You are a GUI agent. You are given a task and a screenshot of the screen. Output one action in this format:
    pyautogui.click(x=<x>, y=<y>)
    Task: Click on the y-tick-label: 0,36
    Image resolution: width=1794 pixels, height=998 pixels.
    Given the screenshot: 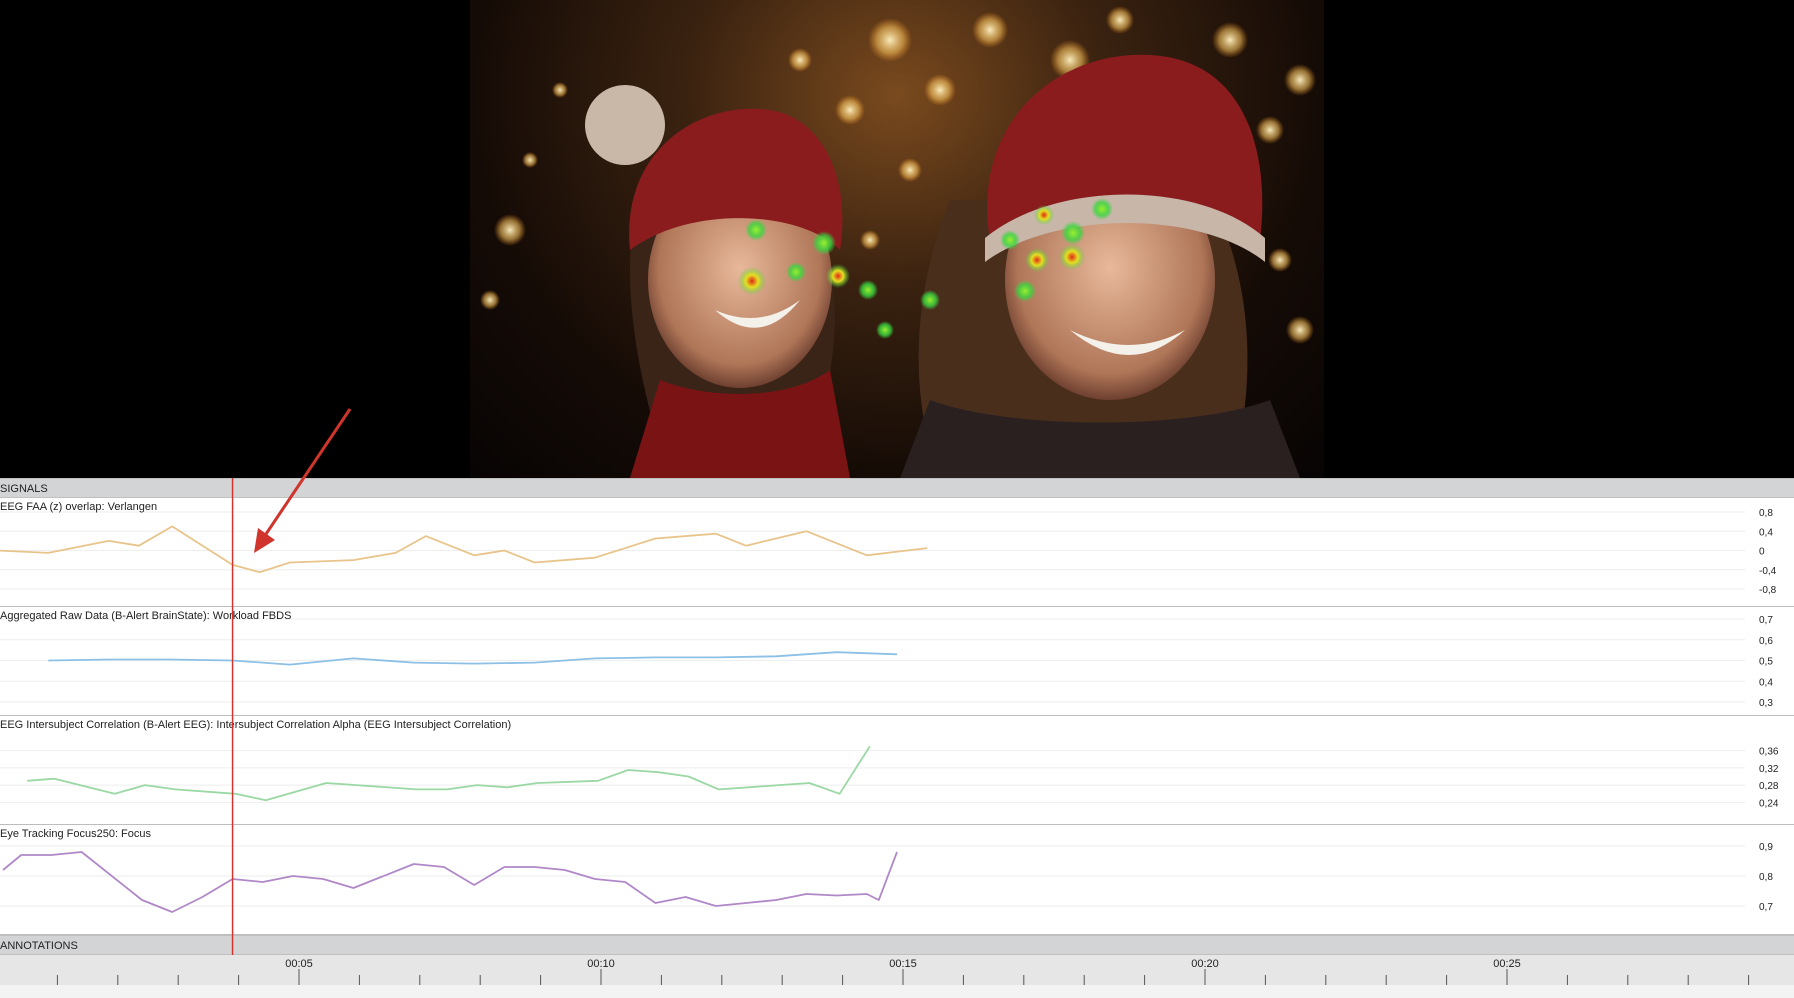 What is the action you would take?
    pyautogui.click(x=1769, y=752)
    